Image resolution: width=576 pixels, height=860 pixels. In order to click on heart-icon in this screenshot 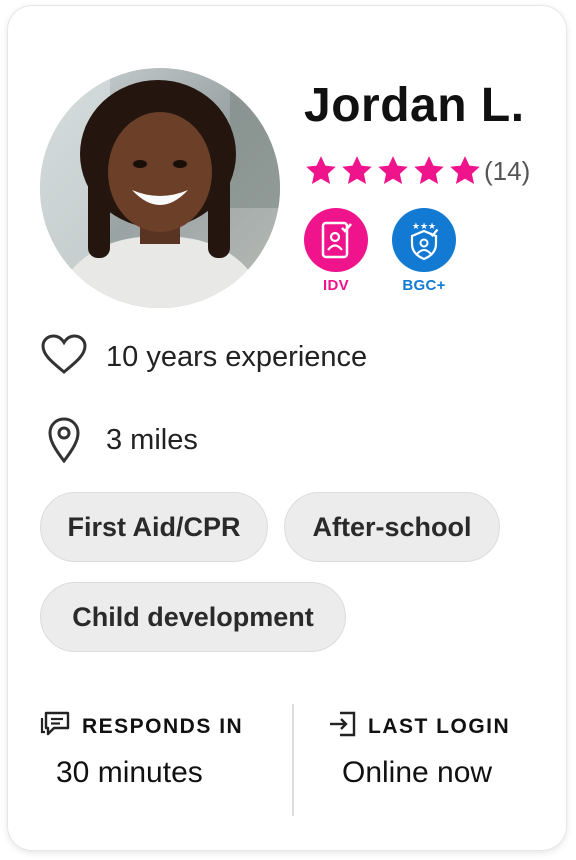, I will do `click(64, 357)`.